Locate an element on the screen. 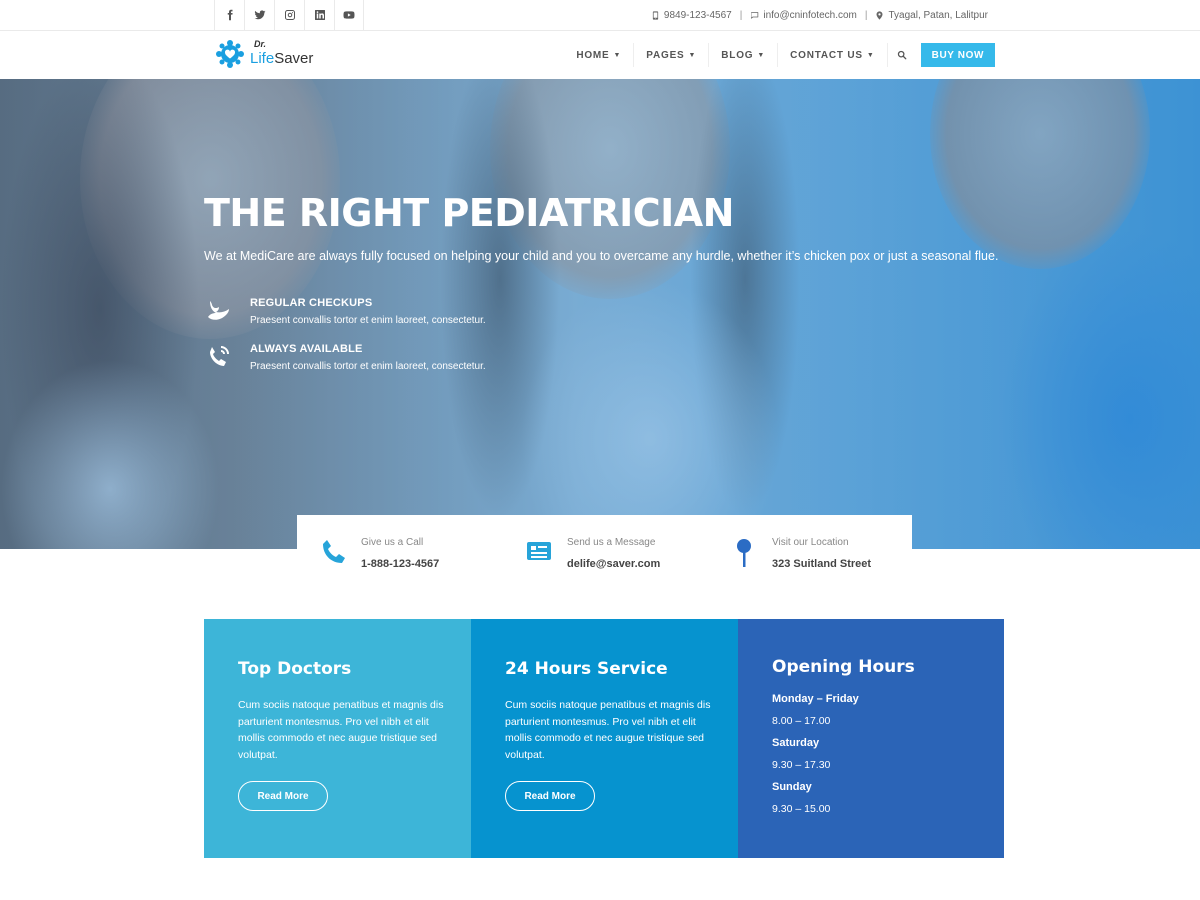 The width and height of the screenshot is (1200, 900). call-value: 1-888-123-4567 is located at coordinates (400, 564).